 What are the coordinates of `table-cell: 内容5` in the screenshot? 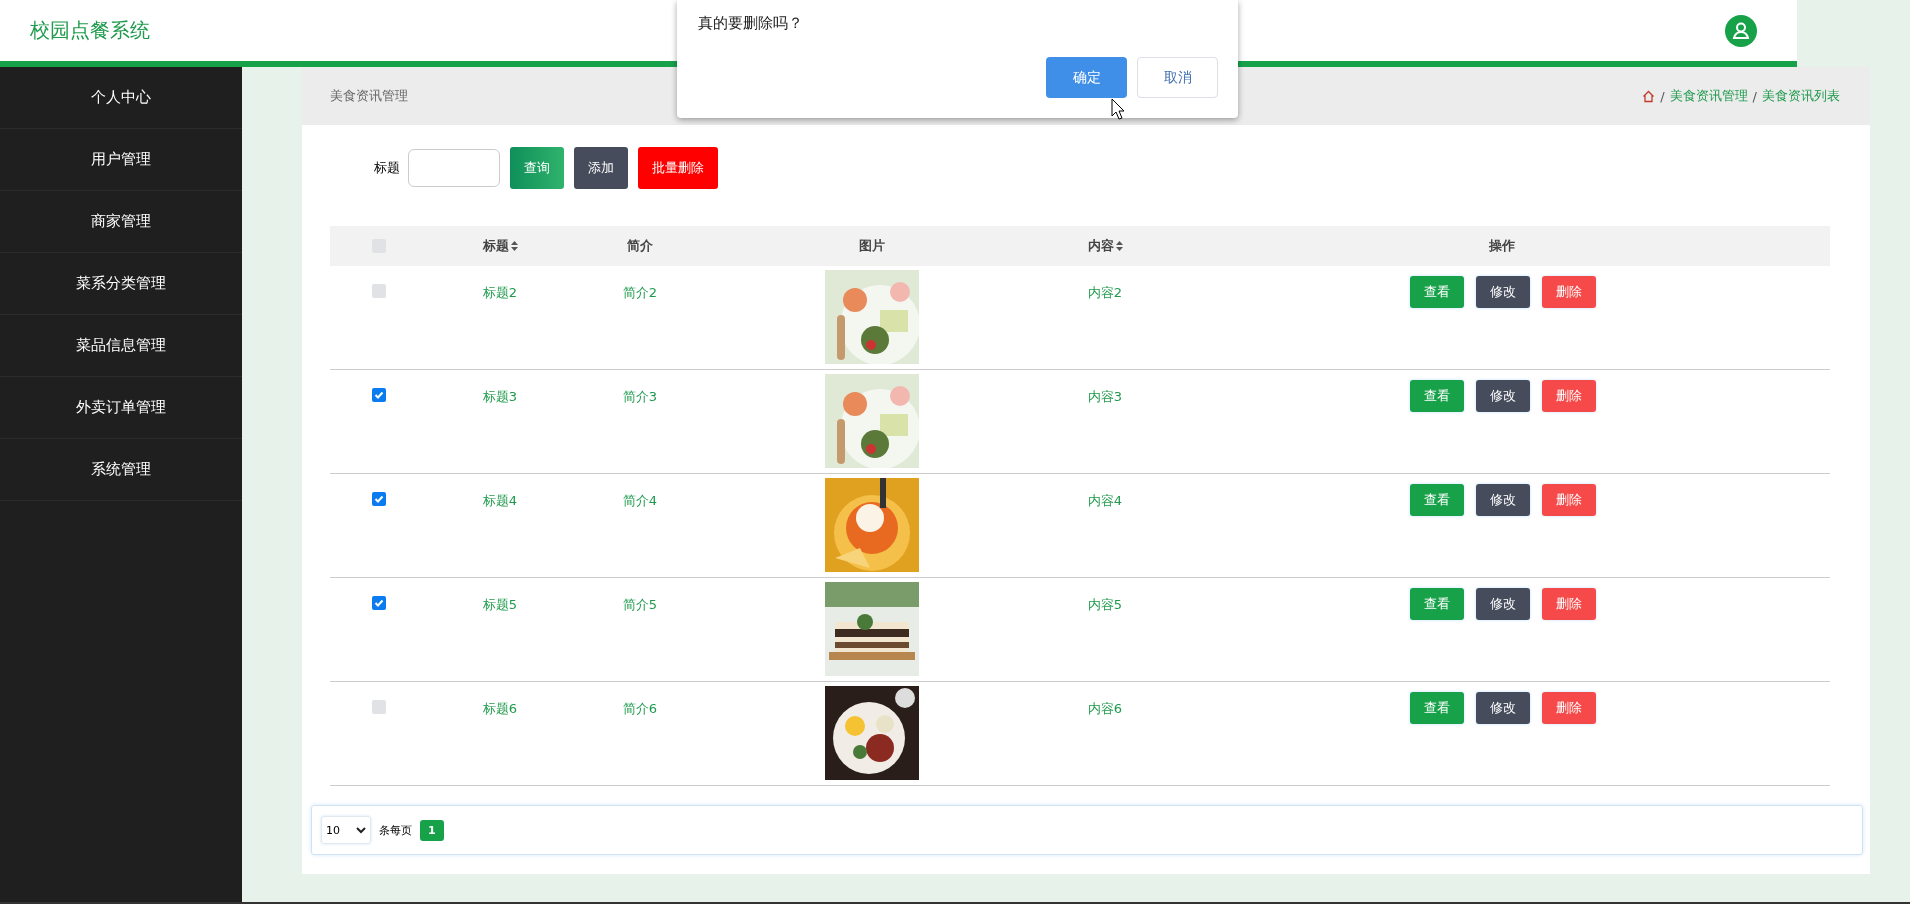 It's located at (1105, 605).